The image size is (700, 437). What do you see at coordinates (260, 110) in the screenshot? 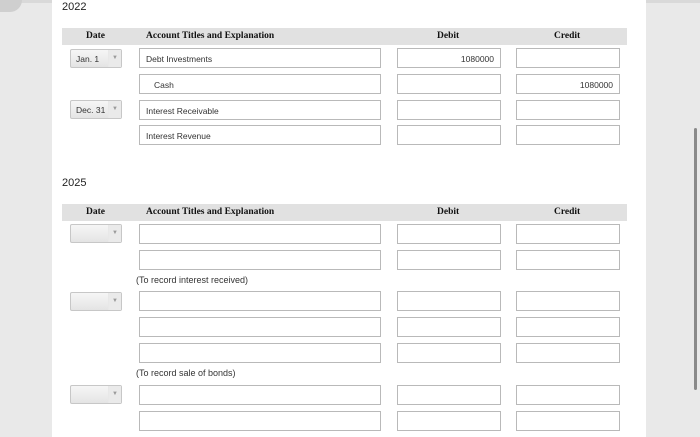
I see `account-field: Interest Receivable` at bounding box center [260, 110].